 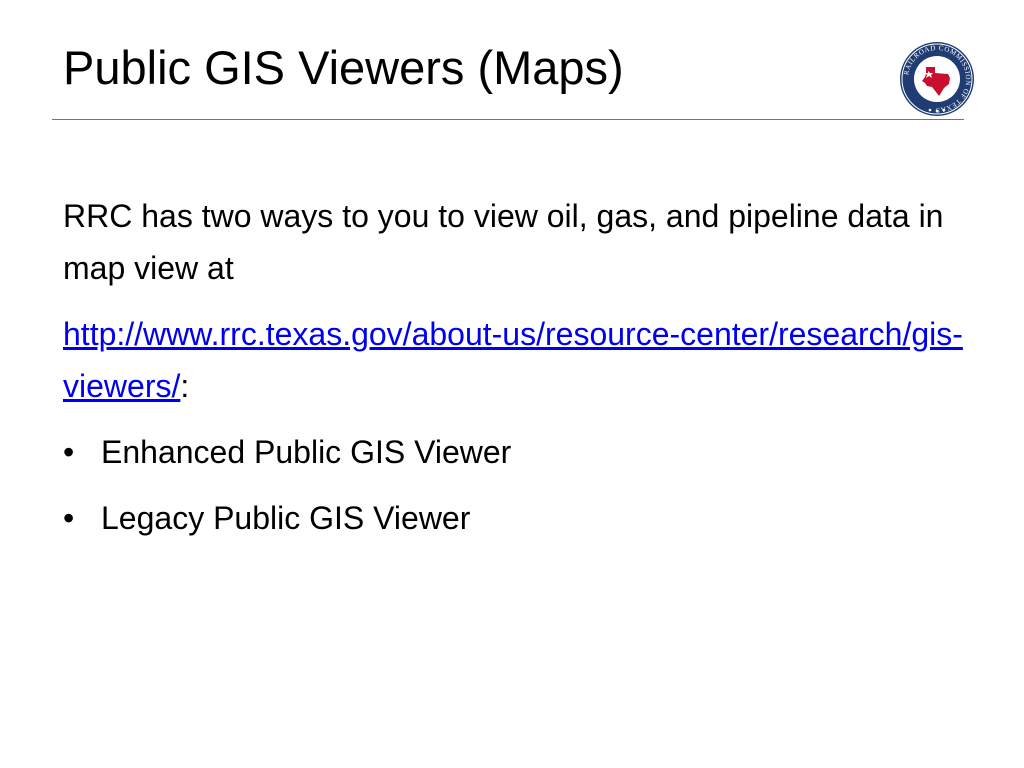 I want to click on list-item-label: Enhanced Public GIS Viewer, so click(x=306, y=452).